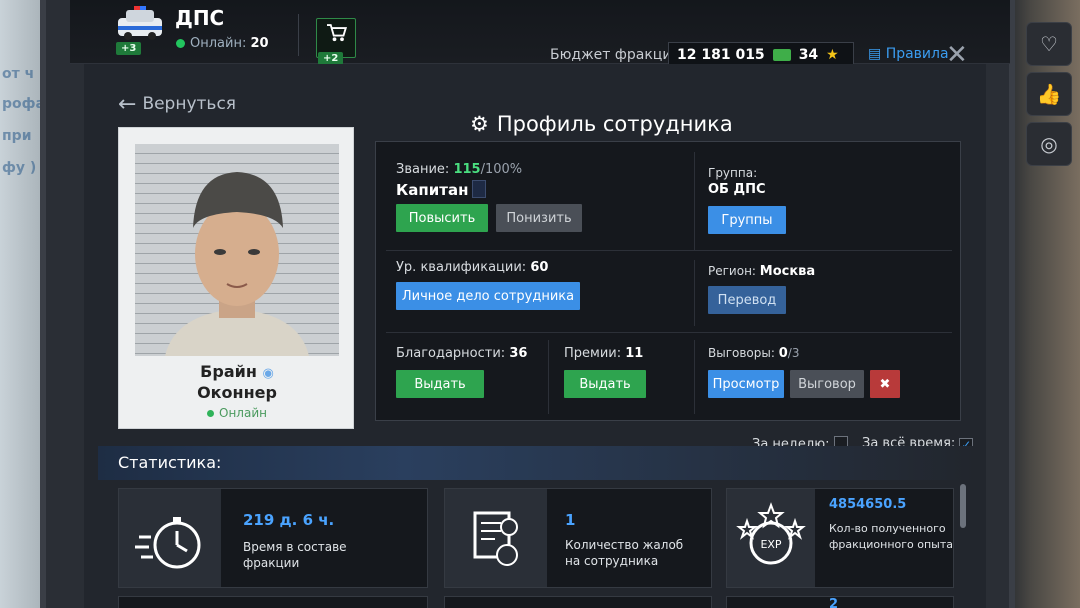 Image resolution: width=1080 pixels, height=608 pixels. Describe the element at coordinates (432, 190) in the screenshot. I see `rank-title: Капитан` at that location.